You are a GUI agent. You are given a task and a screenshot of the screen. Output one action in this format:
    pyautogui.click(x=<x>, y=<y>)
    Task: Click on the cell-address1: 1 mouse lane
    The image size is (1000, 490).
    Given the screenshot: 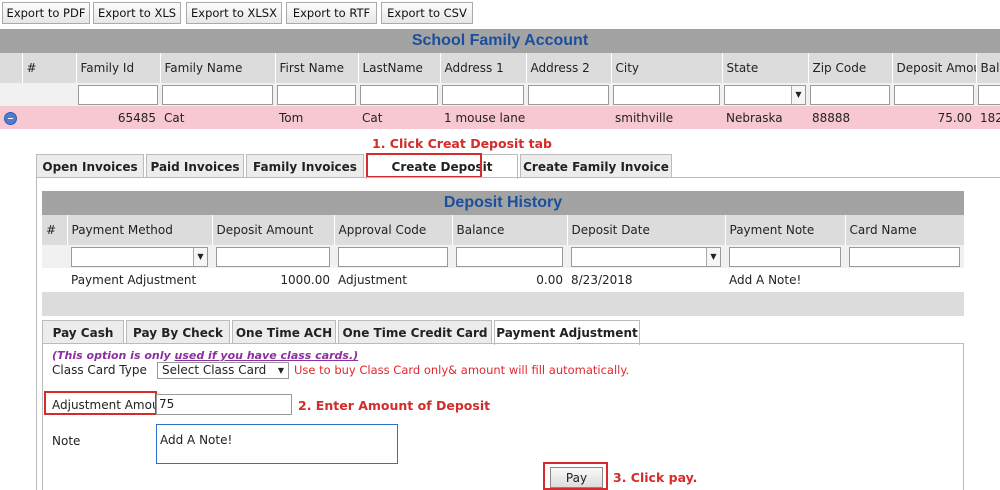 What is the action you would take?
    pyautogui.click(x=483, y=117)
    